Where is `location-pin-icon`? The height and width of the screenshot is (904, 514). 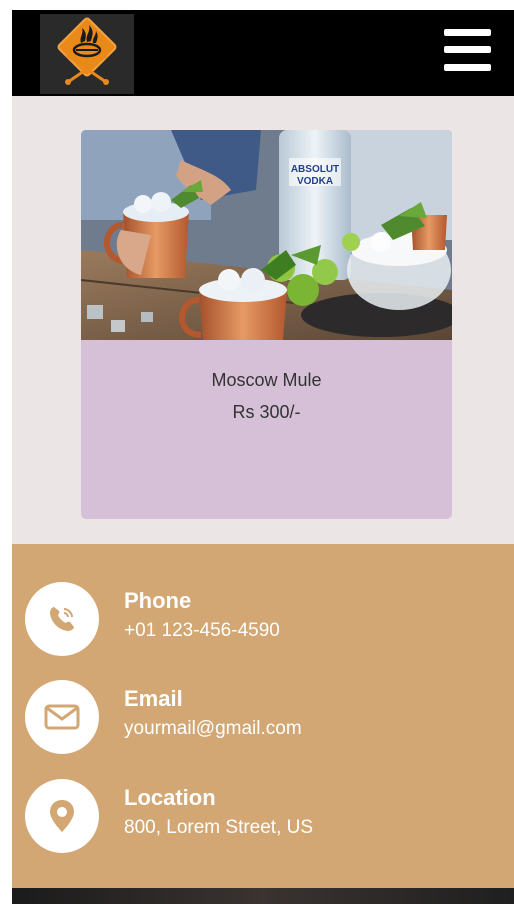
location-pin-icon is located at coordinates (62, 816).